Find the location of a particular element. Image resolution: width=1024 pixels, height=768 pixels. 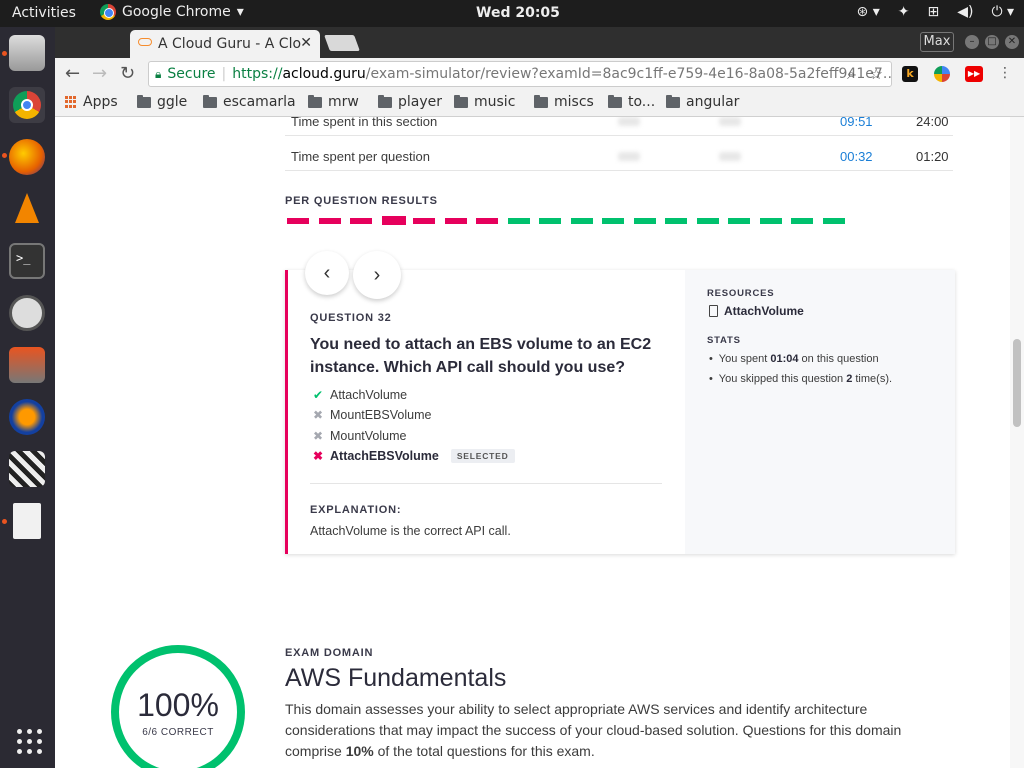

files-icon is located at coordinates (27, 53).